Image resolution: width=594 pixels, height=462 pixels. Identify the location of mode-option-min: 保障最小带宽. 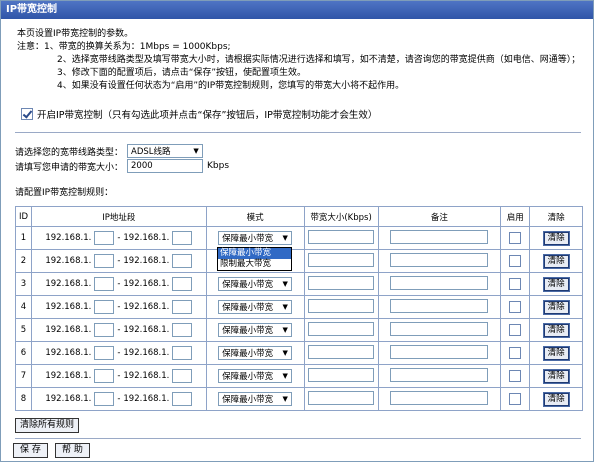
(254, 253).